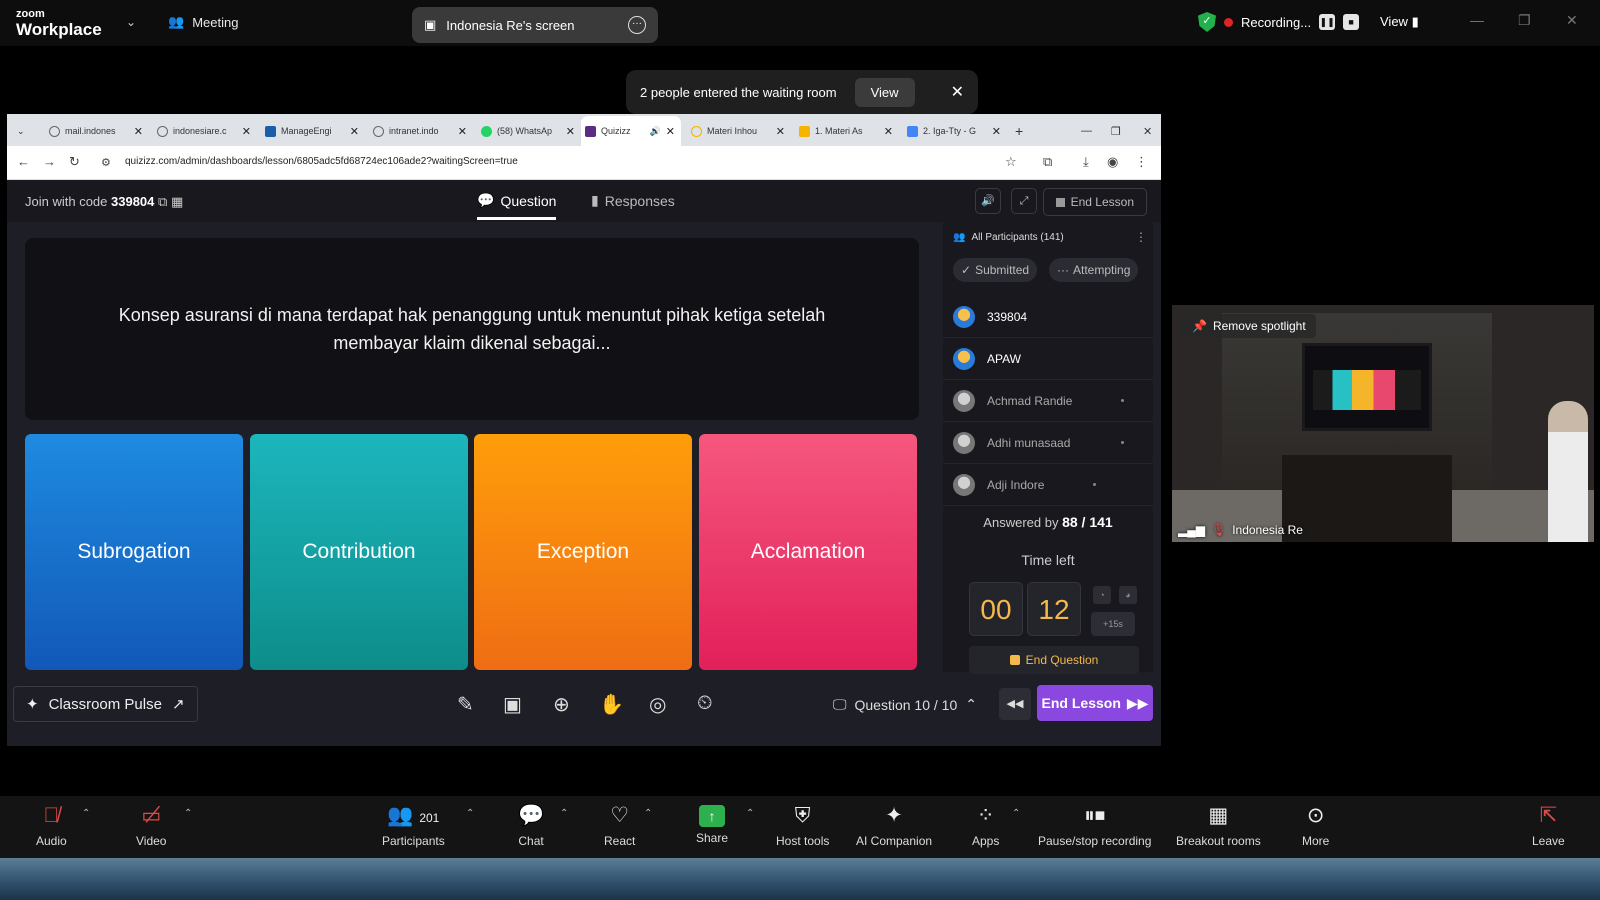  I want to click on breakout-rooms-button: ▦ Breakout rooms, so click(1218, 825).